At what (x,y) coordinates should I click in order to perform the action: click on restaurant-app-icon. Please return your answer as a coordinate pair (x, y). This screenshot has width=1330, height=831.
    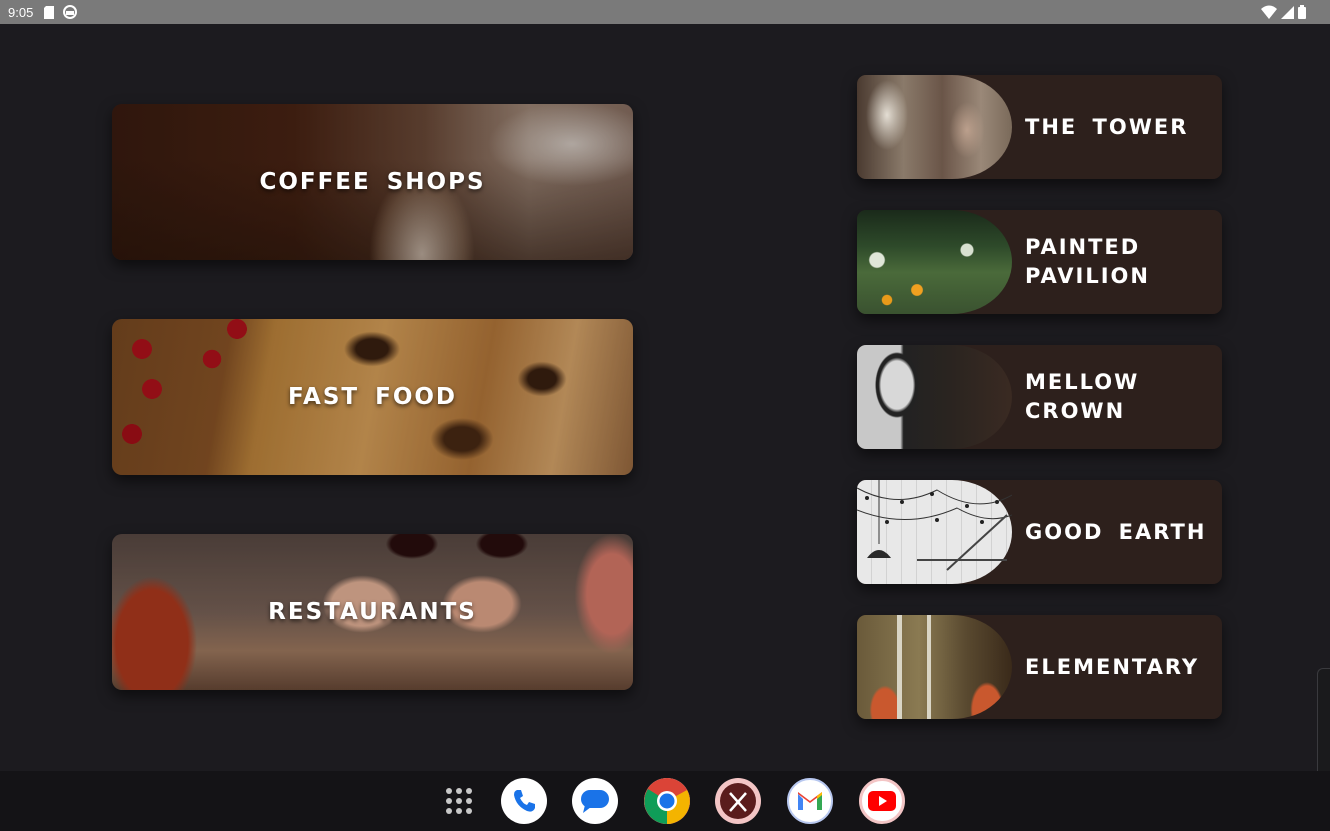
    Looking at the image, I should click on (738, 801).